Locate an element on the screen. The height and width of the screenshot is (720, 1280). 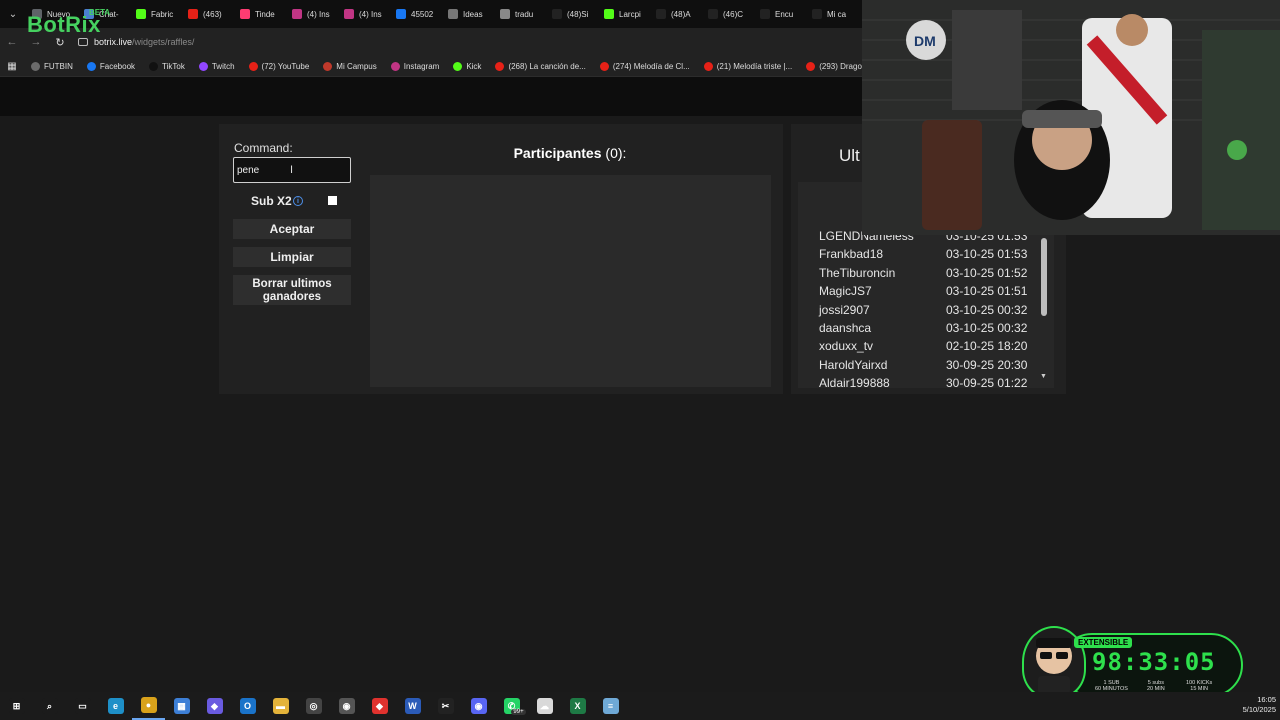
winner-date: 02-10-25 18:20 is located at coordinates (987, 346).